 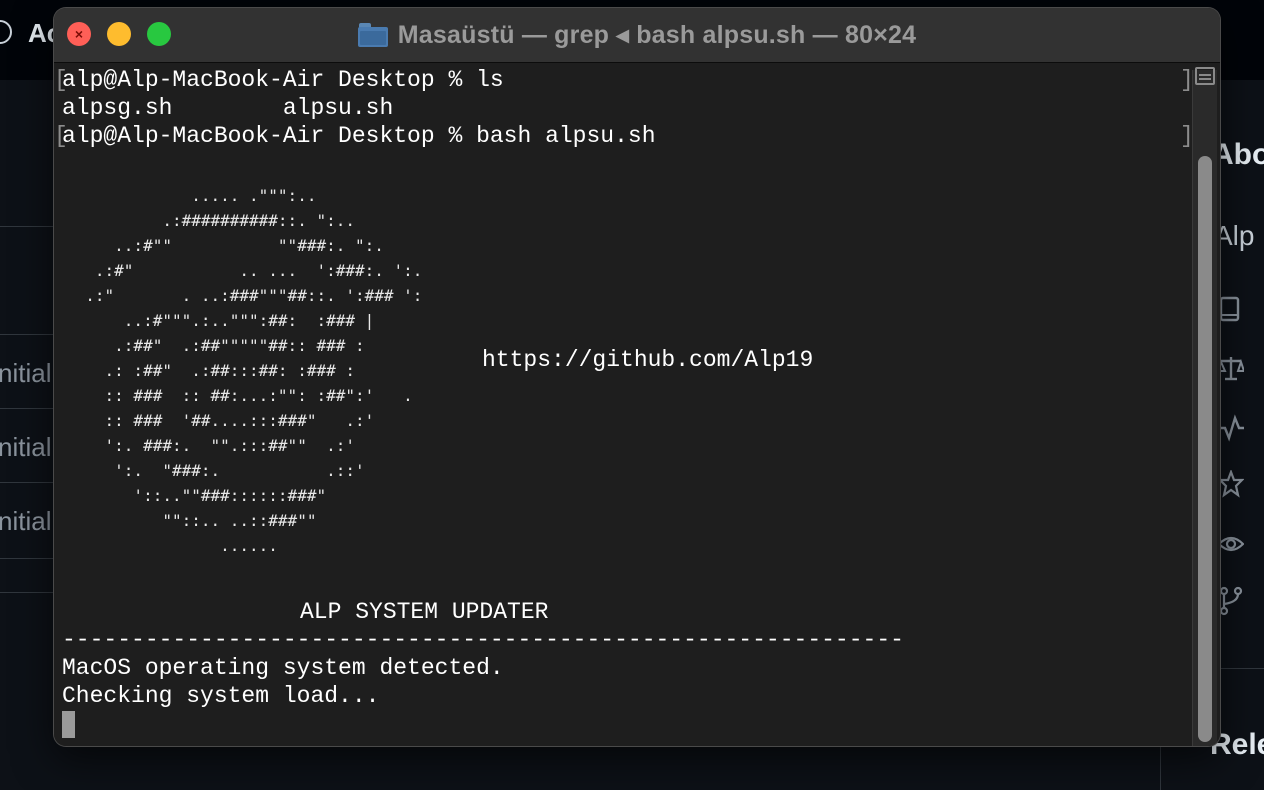 What do you see at coordinates (1232, 369) in the screenshot?
I see `scale-icon` at bounding box center [1232, 369].